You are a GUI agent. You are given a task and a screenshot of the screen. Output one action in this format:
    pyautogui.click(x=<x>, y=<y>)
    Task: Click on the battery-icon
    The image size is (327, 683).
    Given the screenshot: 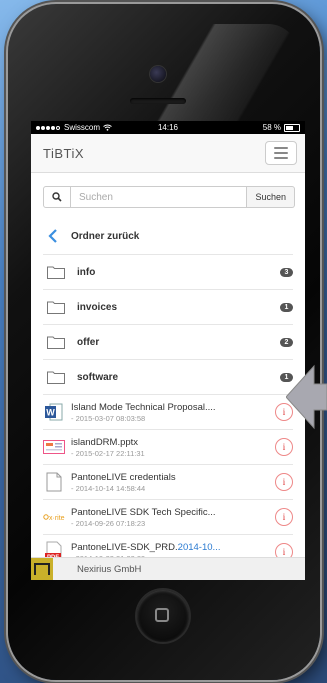 What is the action you would take?
    pyautogui.click(x=292, y=127)
    